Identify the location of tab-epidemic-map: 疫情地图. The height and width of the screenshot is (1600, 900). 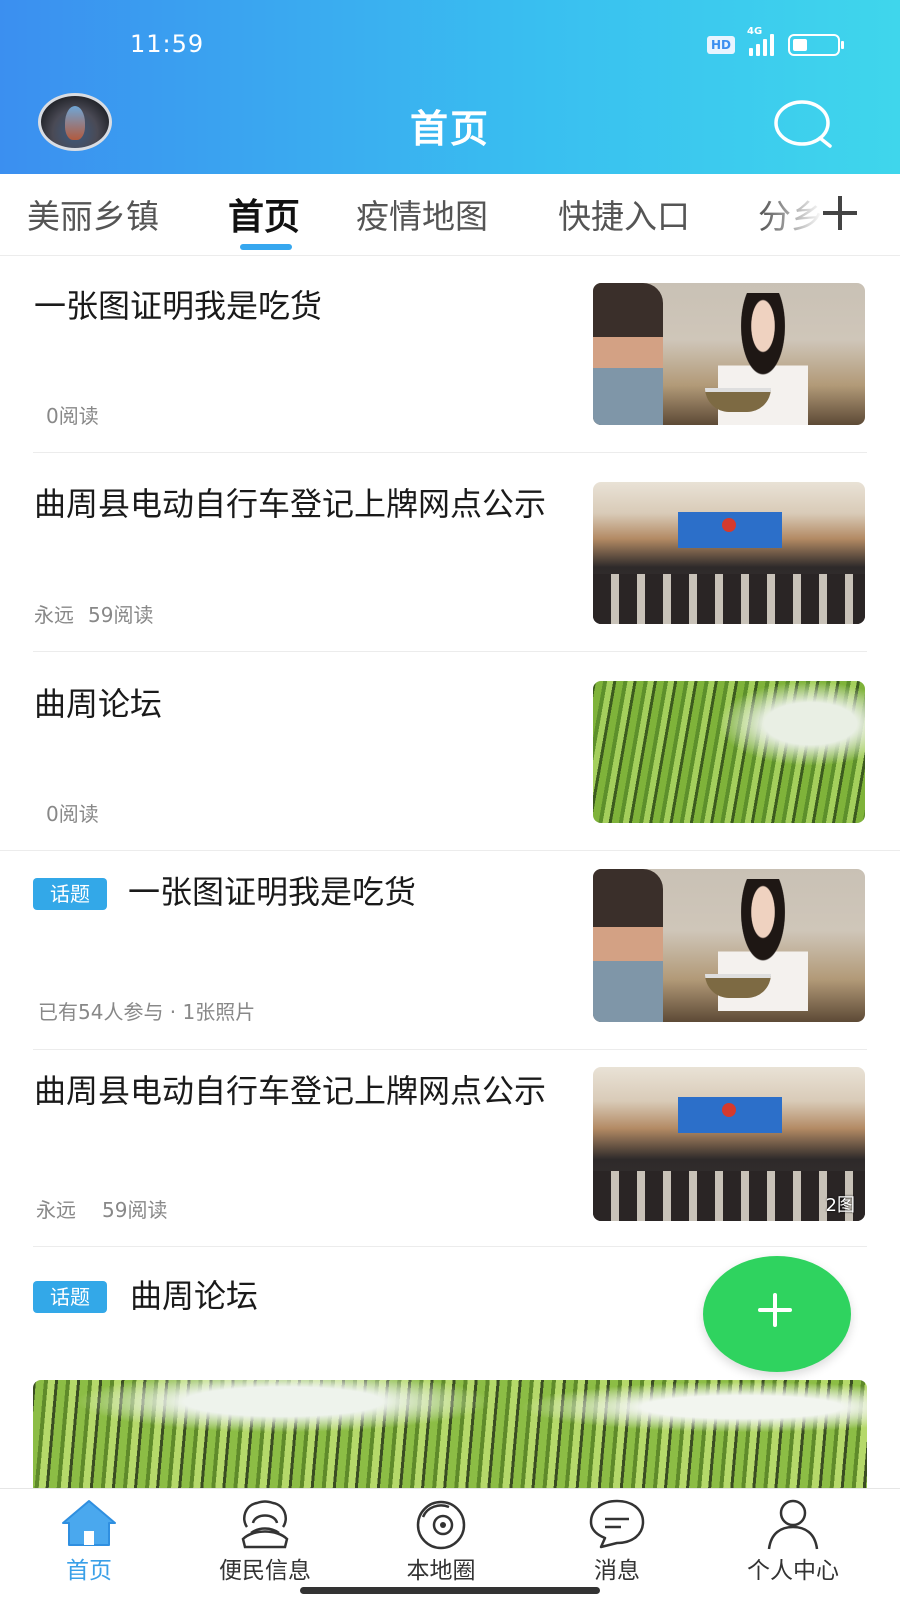
(422, 214).